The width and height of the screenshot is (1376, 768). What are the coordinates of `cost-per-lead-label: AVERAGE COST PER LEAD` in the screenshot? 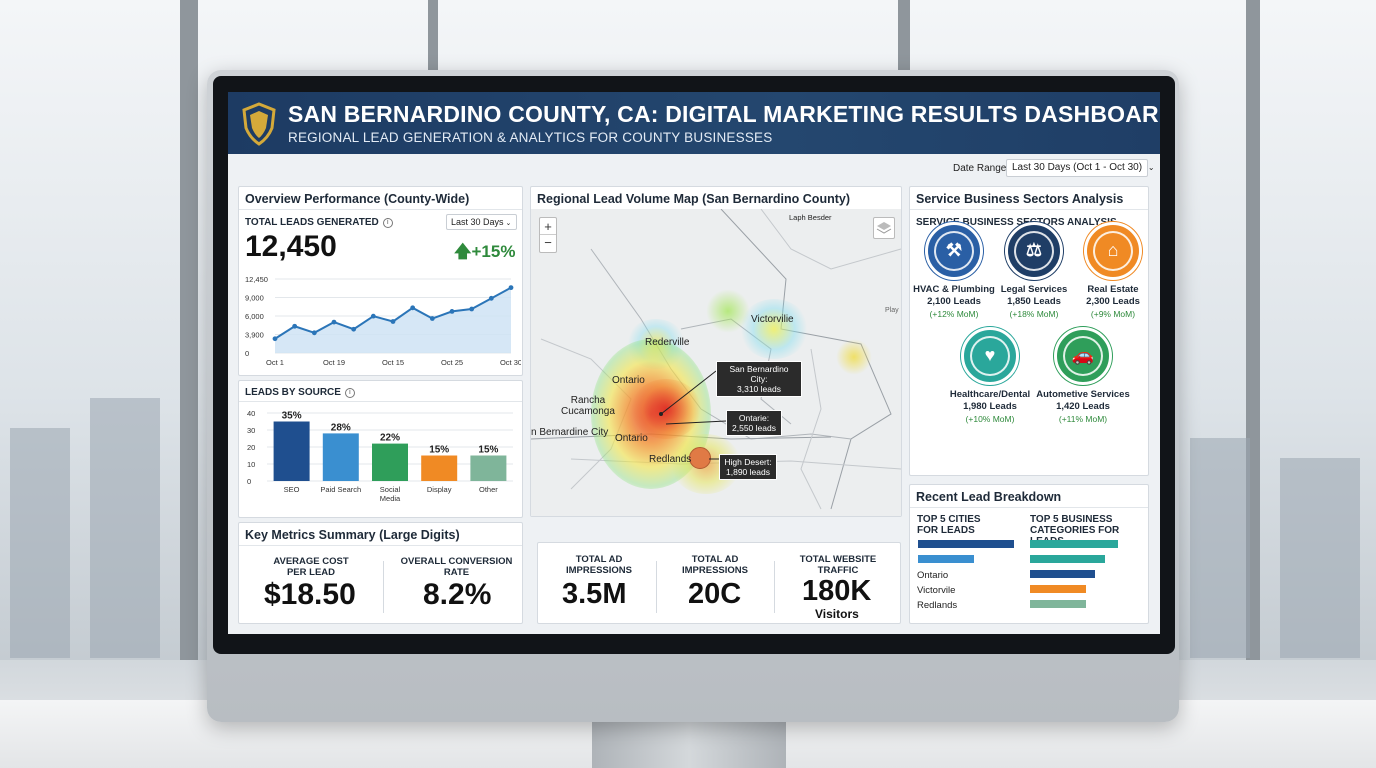 It's located at (311, 567).